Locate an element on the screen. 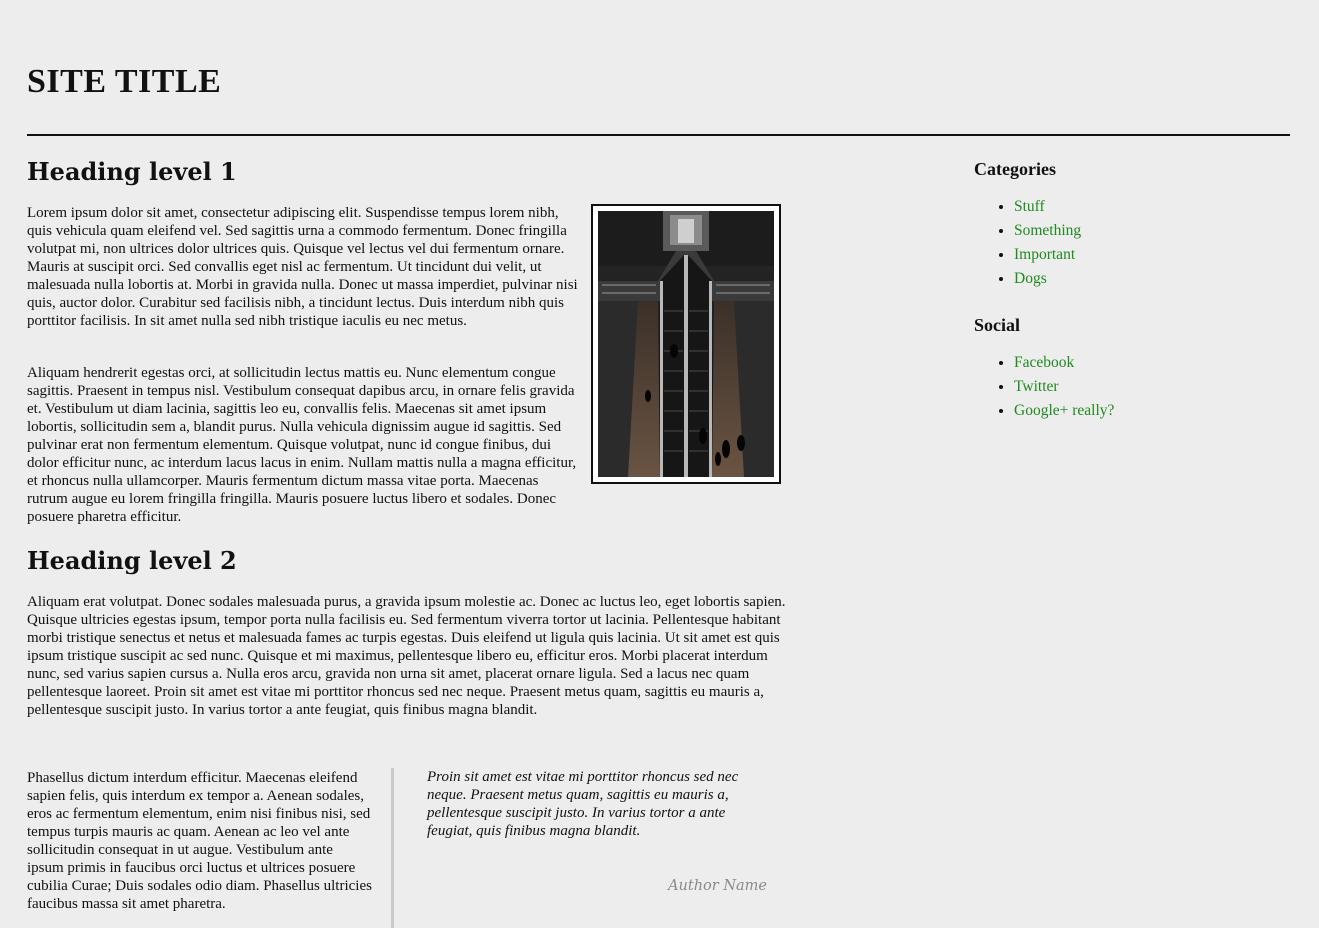 The width and height of the screenshot is (1319, 928). quote-author: Author Name is located at coordinates (717, 886).